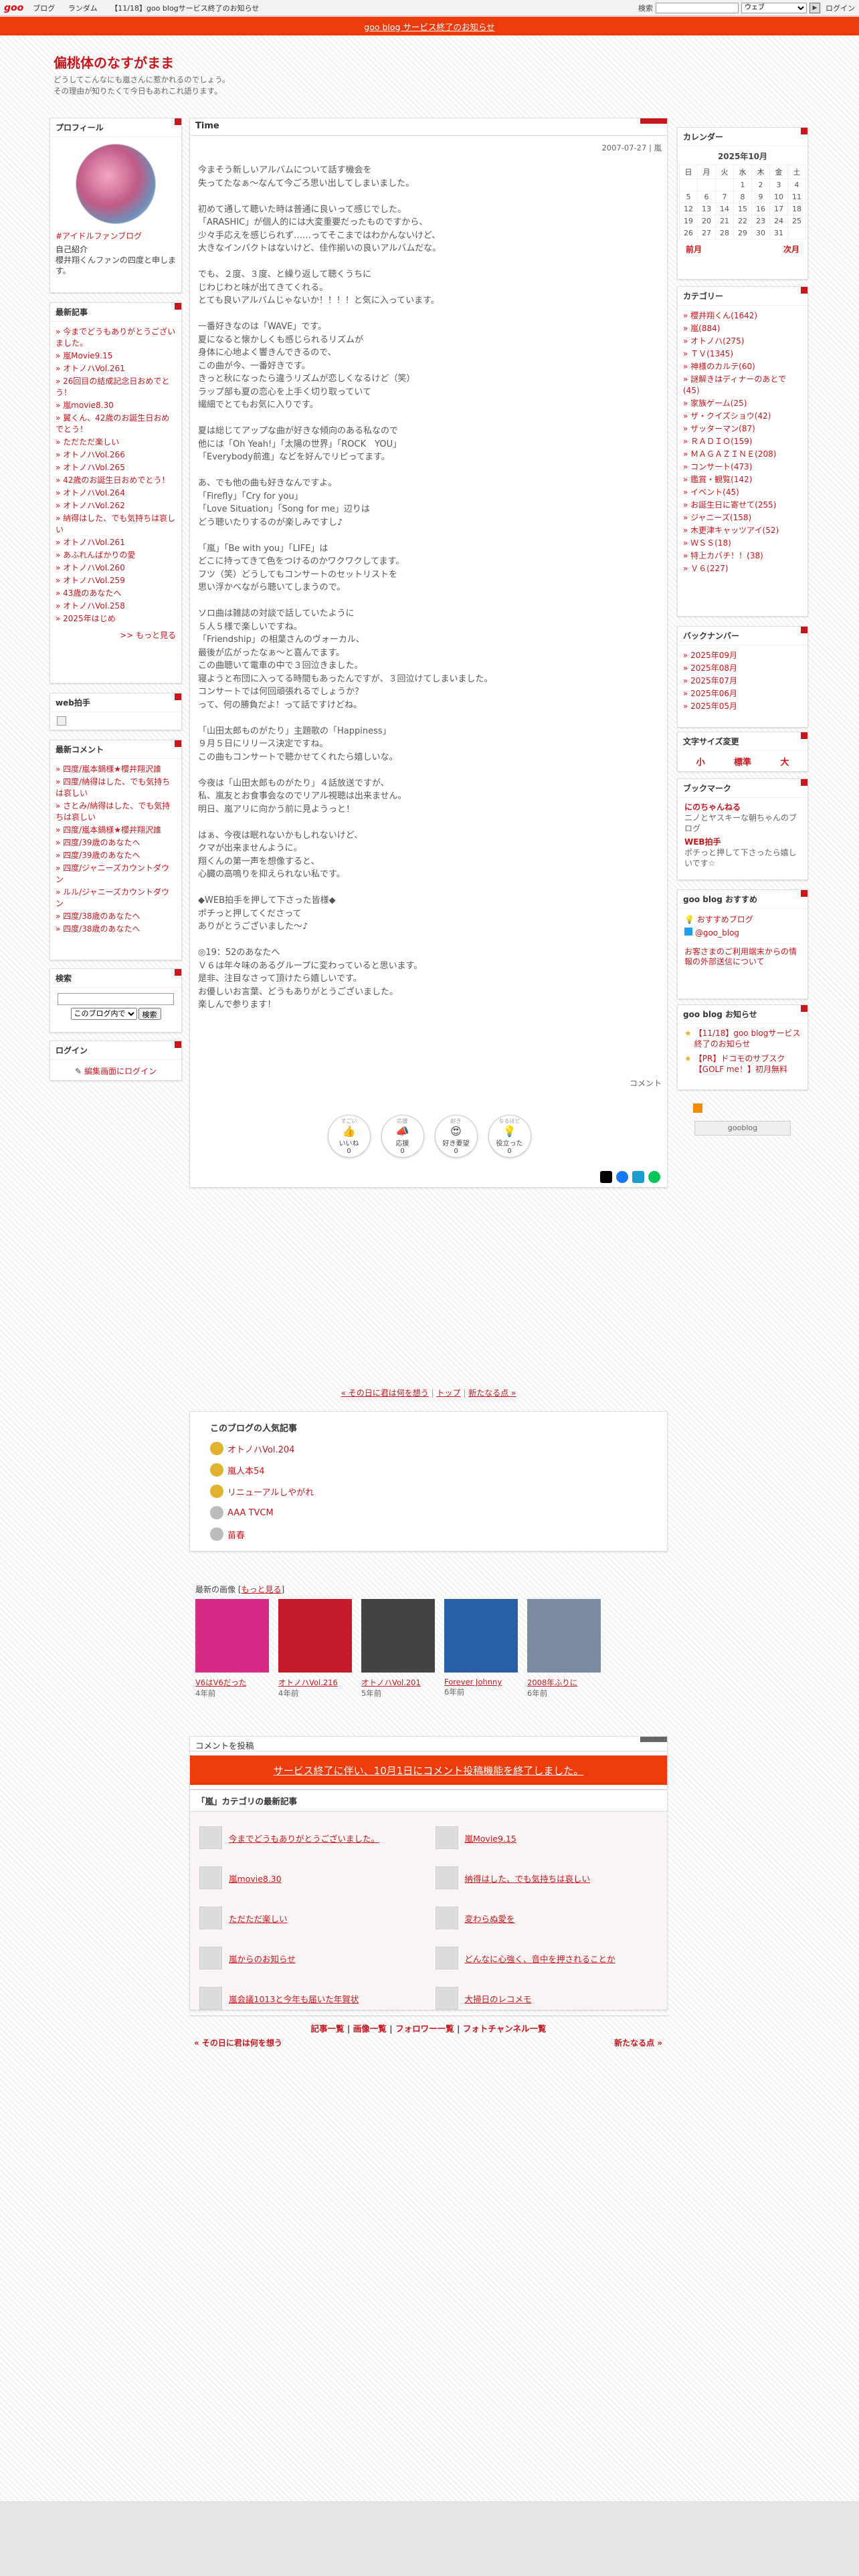 The width and height of the screenshot is (859, 2576). Describe the element at coordinates (310, 1918) in the screenshot. I see `category-post-item: ただただ楽しい` at that location.